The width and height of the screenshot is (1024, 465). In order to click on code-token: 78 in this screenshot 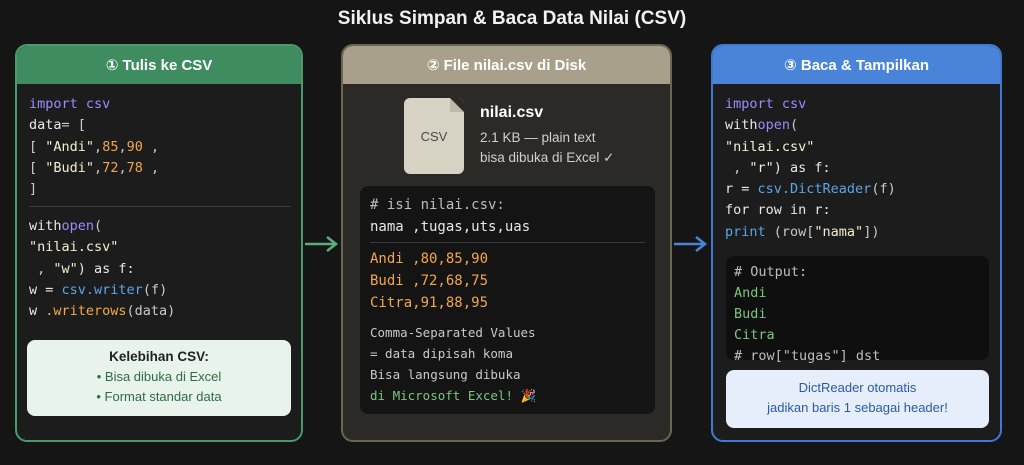, I will do `click(134, 167)`.